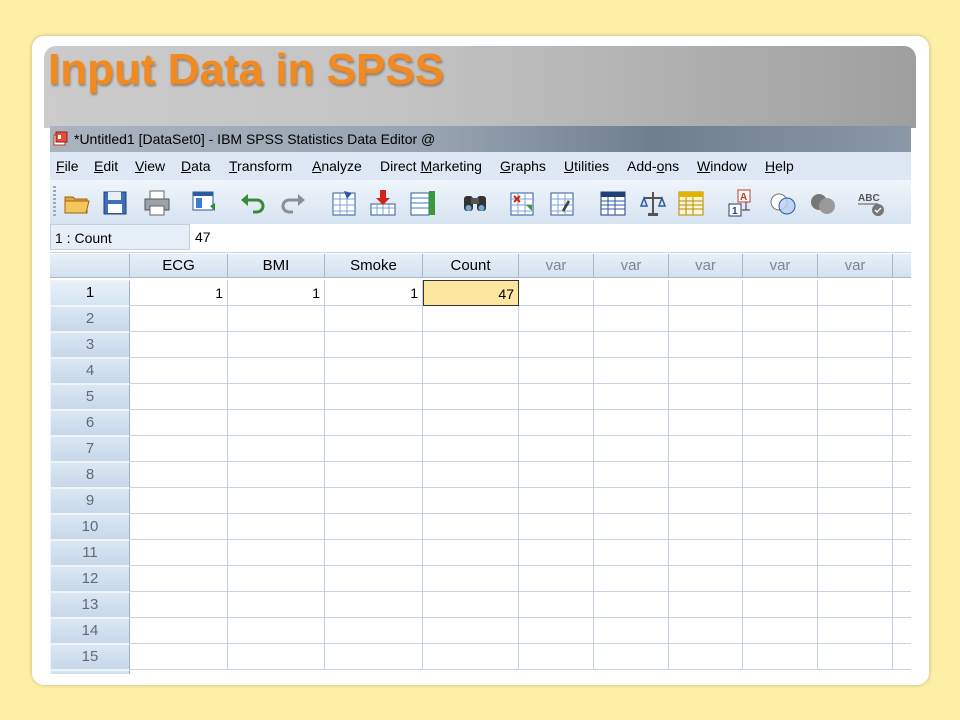 Image resolution: width=960 pixels, height=720 pixels. I want to click on row-header: 4, so click(90, 371).